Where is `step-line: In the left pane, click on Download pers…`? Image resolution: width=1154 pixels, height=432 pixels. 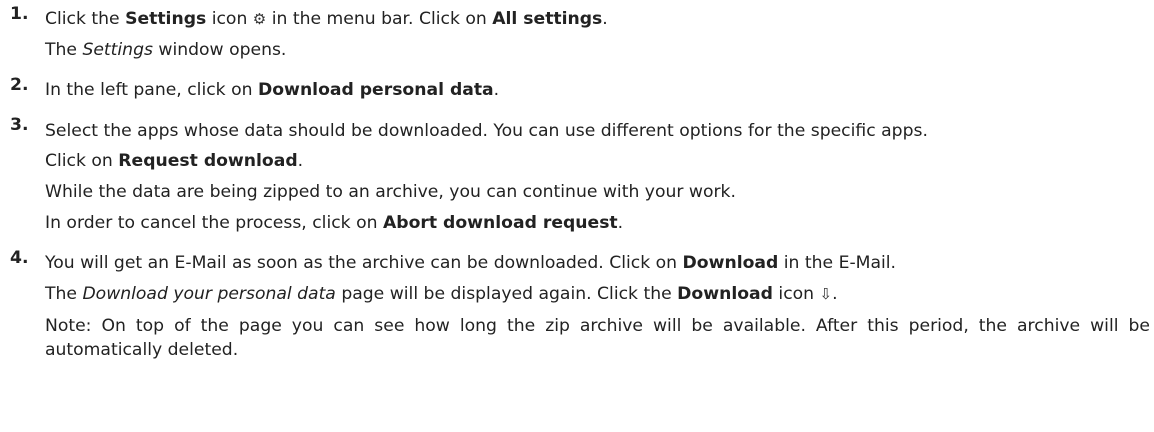 step-line: In the left pane, click on Download pers… is located at coordinates (272, 90).